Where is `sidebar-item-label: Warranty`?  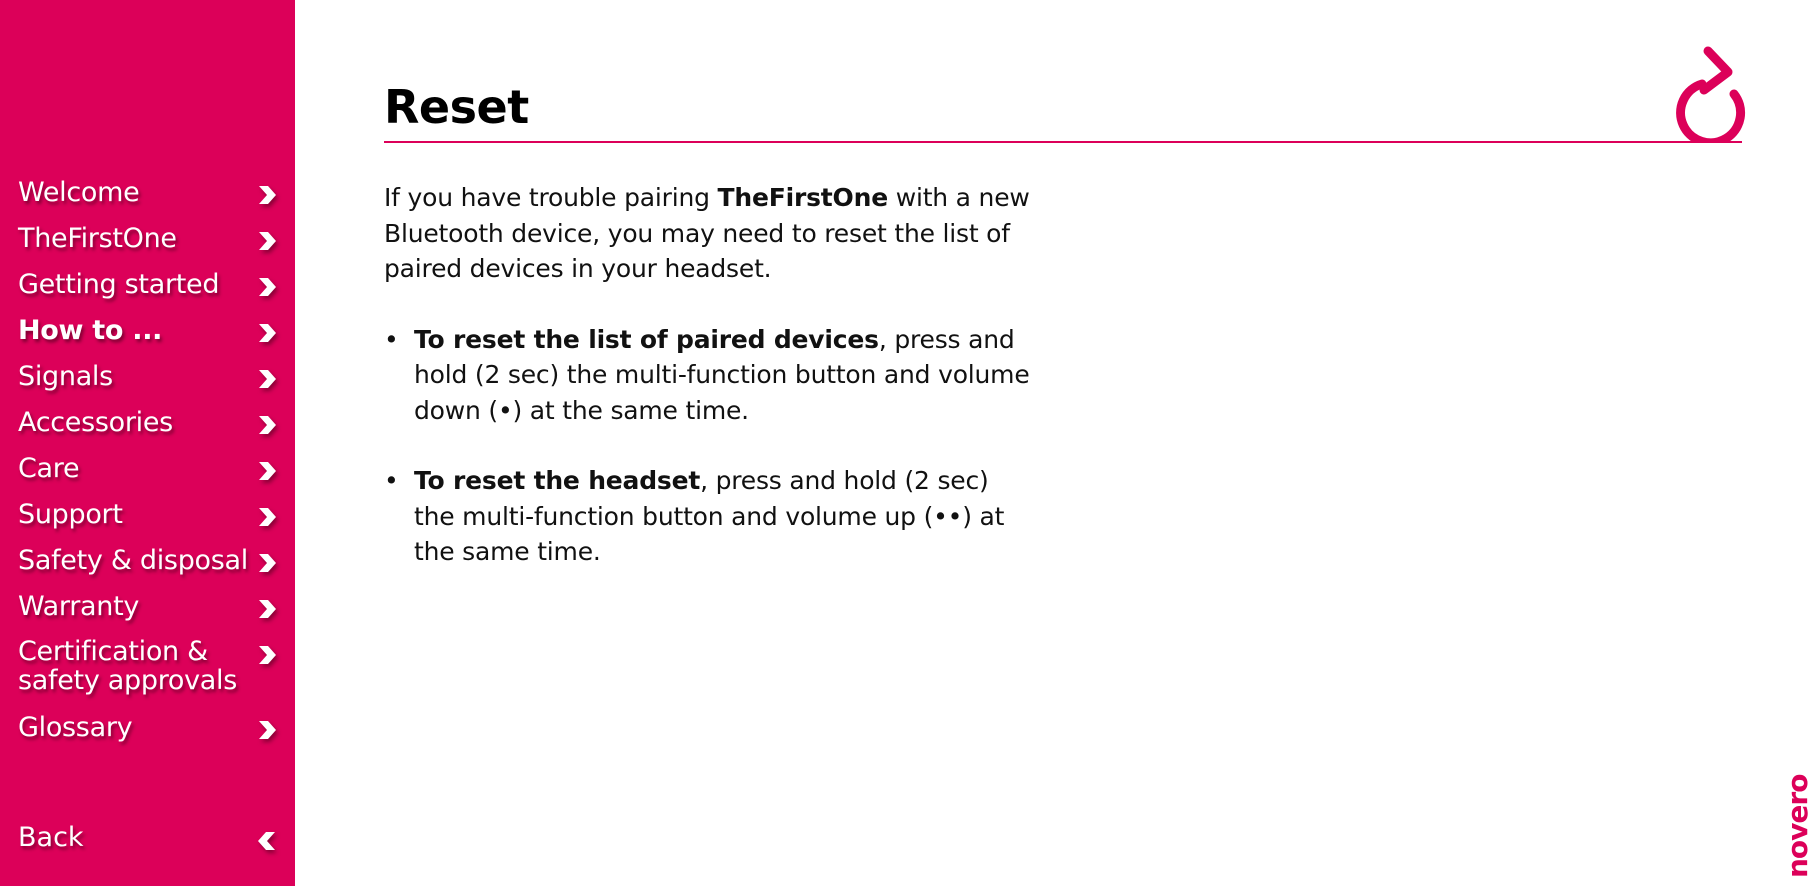
sidebar-item-label: Warranty is located at coordinates (79, 606).